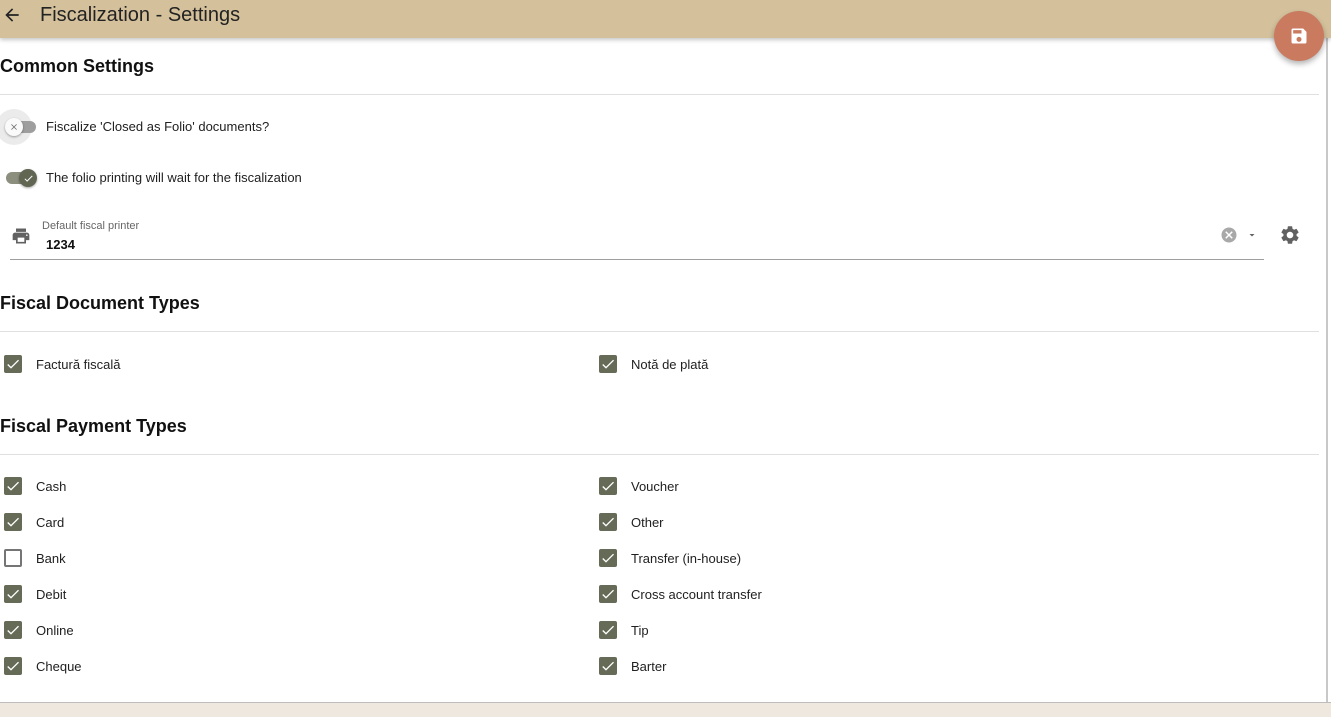 The image size is (1331, 717). What do you see at coordinates (50, 522) in the screenshot?
I see `checkbox-label: Card` at bounding box center [50, 522].